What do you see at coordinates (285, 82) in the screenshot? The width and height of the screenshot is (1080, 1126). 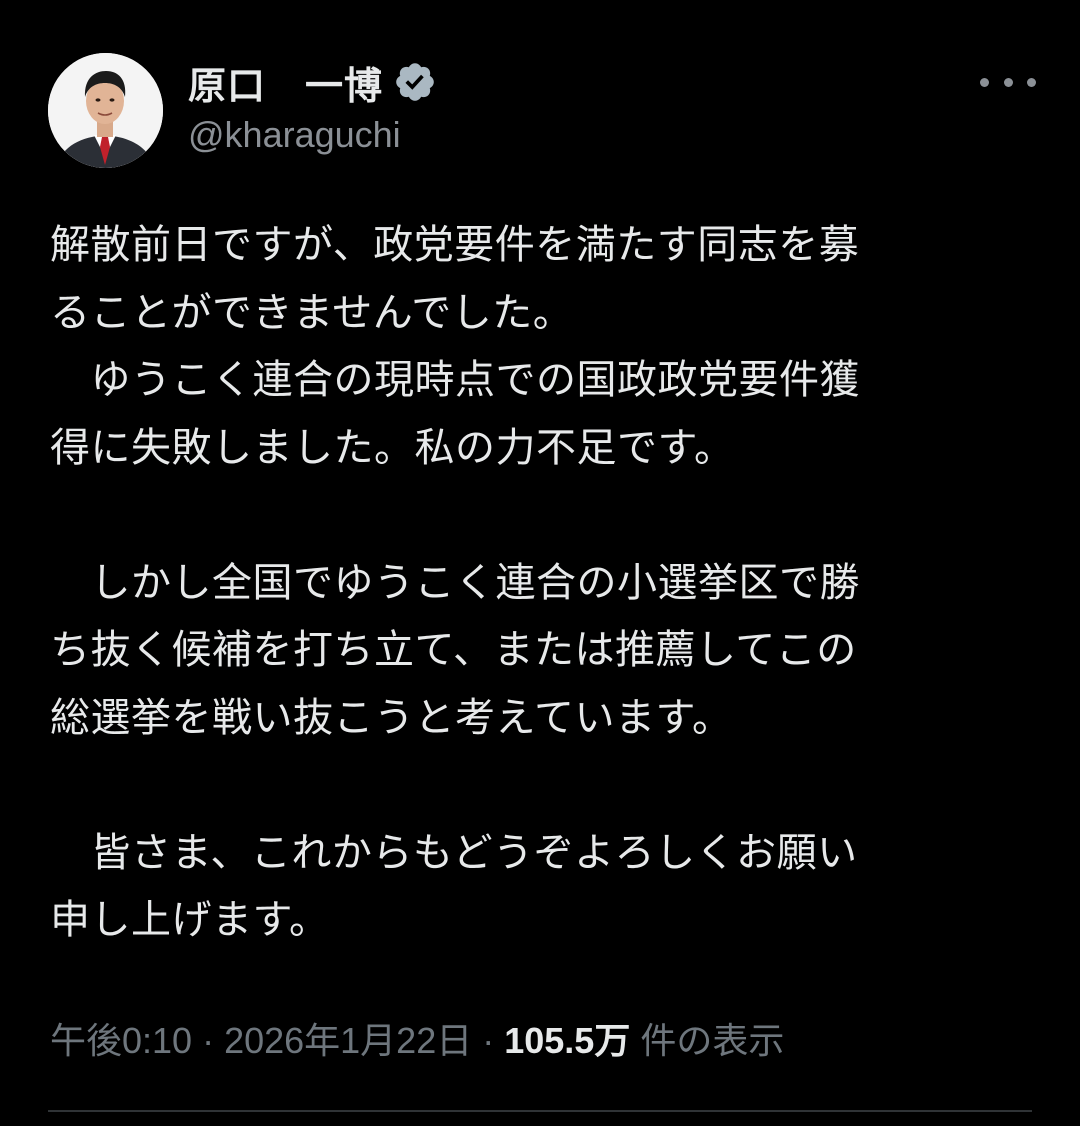 I see `author-display-name: 原口 一博` at bounding box center [285, 82].